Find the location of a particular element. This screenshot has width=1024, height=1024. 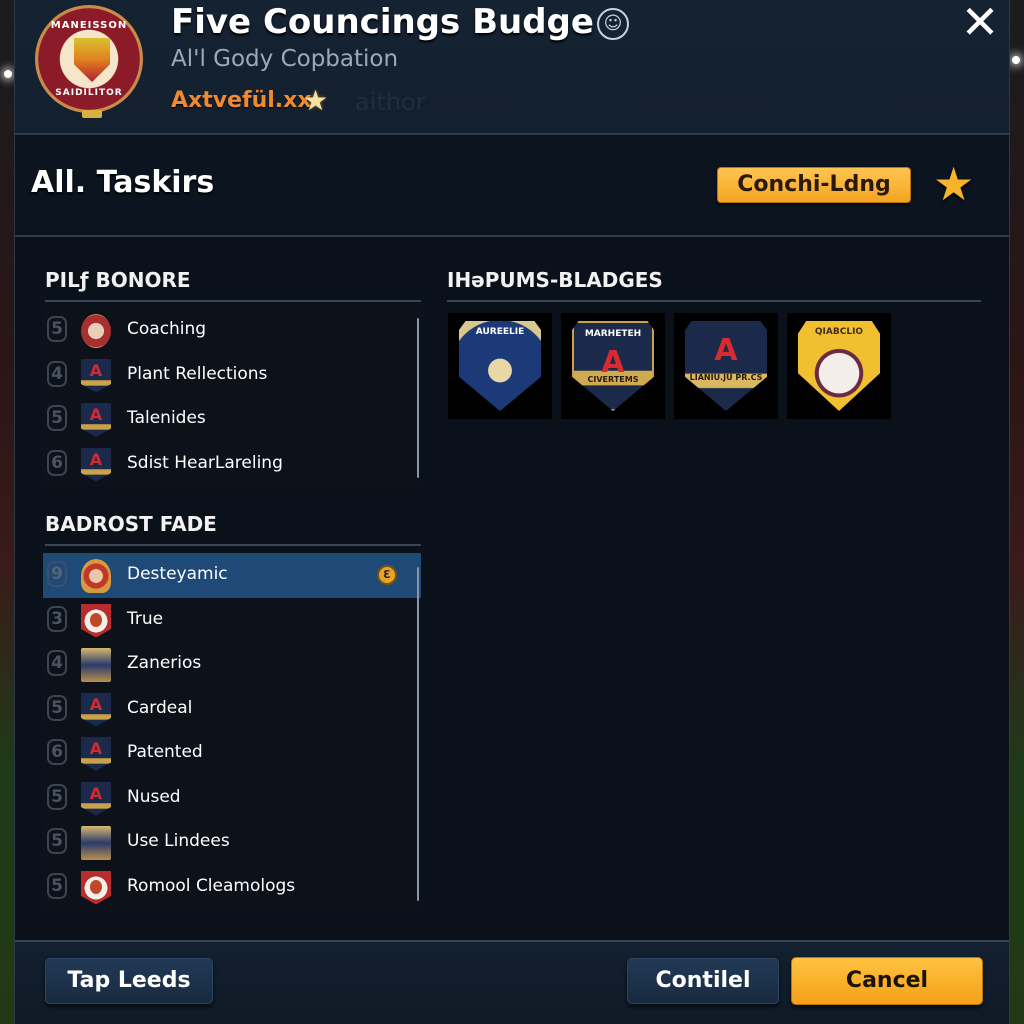

list-item: 4 Plant Rellections is located at coordinates (232, 375).